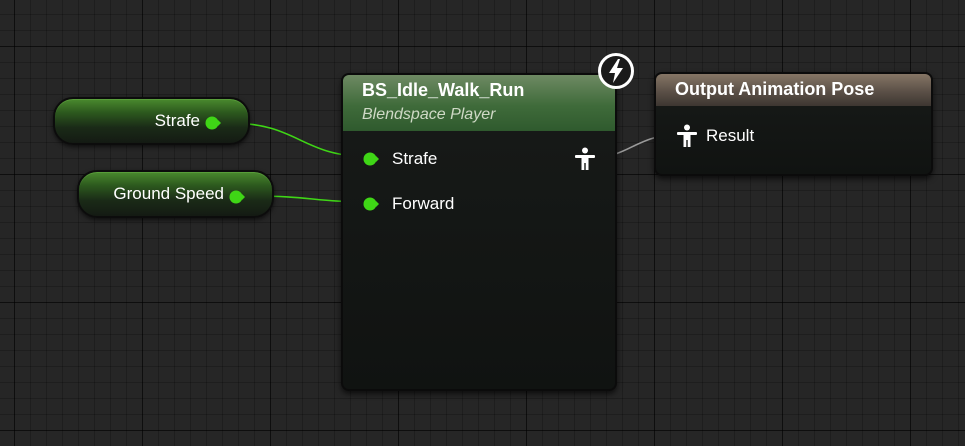  I want to click on forward-input-label: Forward, so click(423, 203).